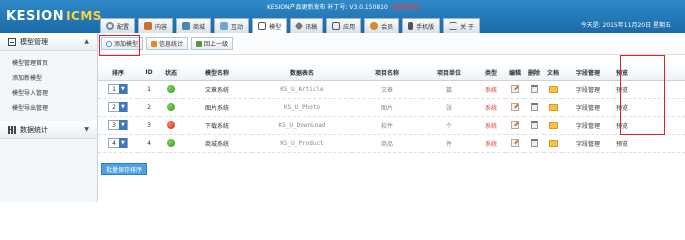 Image resolution: width=685 pixels, height=240 pixels. I want to click on col-table-name: 数据表名, so click(302, 73).